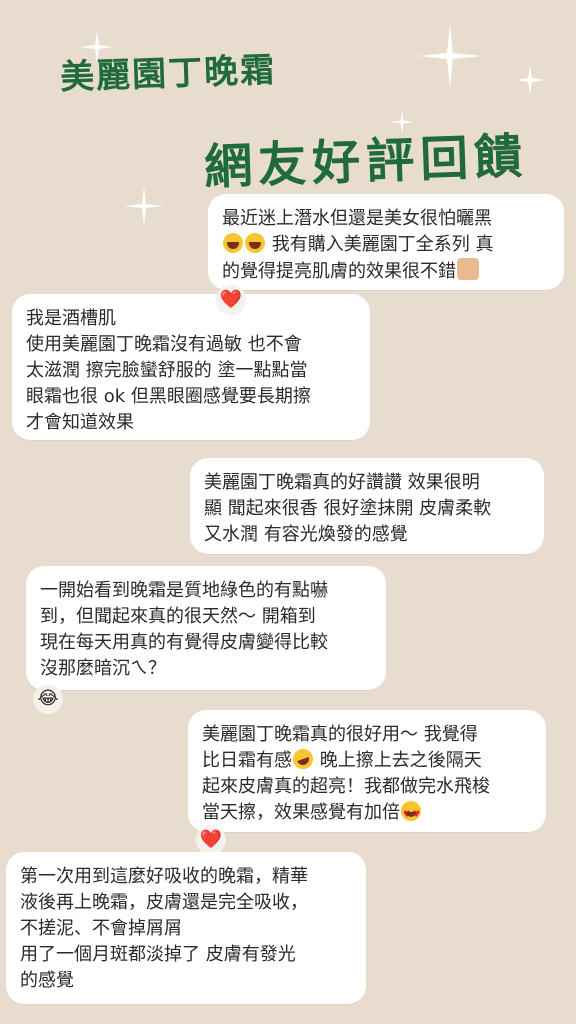 Image resolution: width=576 pixels, height=1024 pixels. What do you see at coordinates (339, 271) in the screenshot?
I see `comment-line: 的覺得提亮肌膚的效果很不錯` at bounding box center [339, 271].